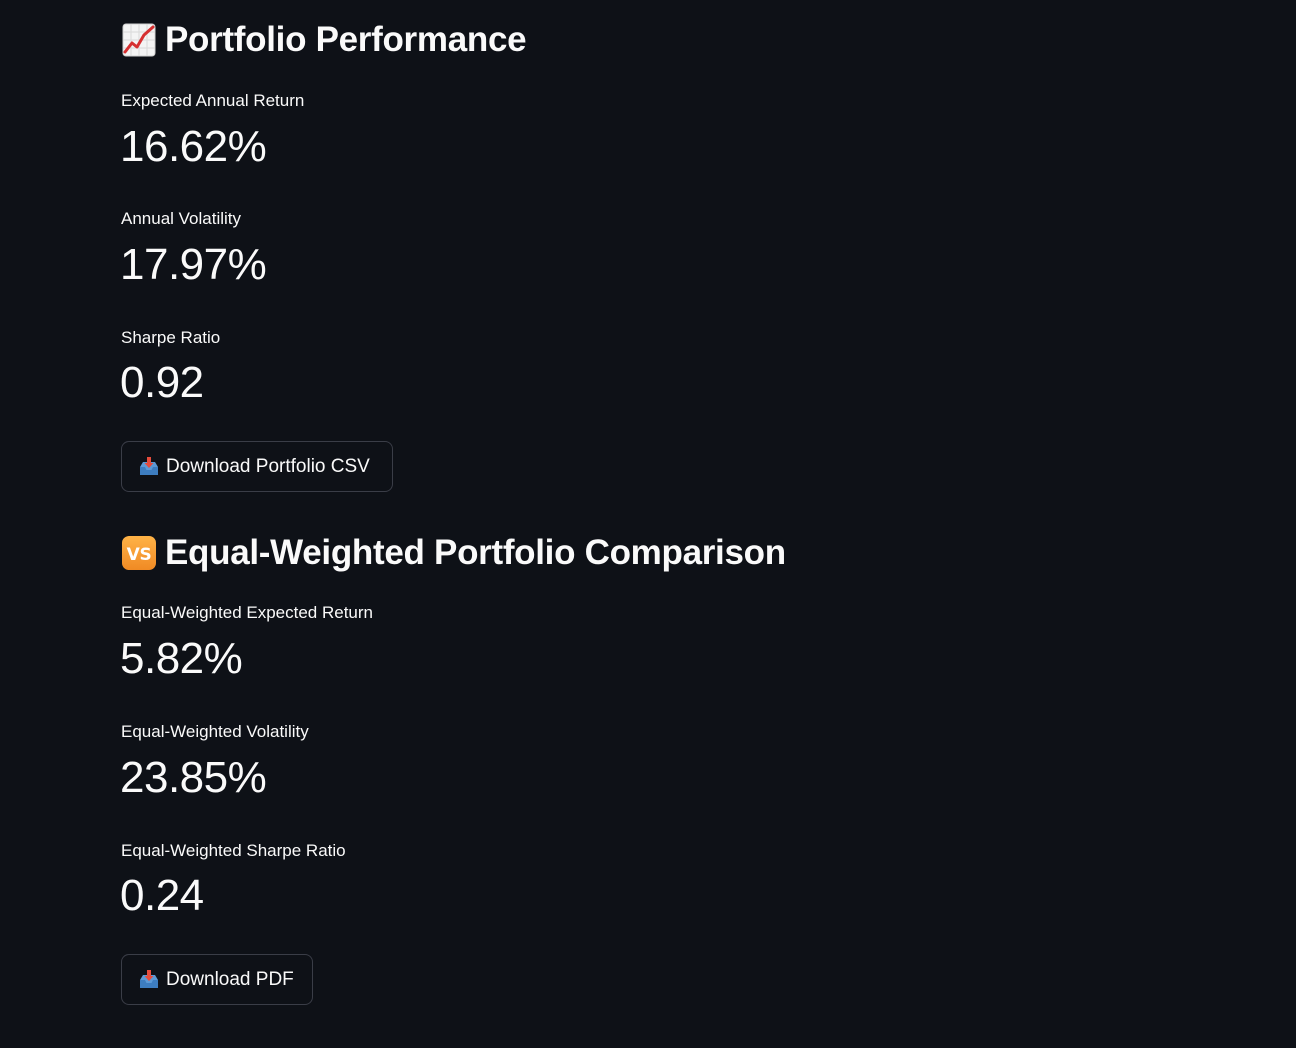 This screenshot has height=1048, width=1296. Describe the element at coordinates (162, 382) in the screenshot. I see `metric-value-sharpe-ratio: 0.92` at that location.